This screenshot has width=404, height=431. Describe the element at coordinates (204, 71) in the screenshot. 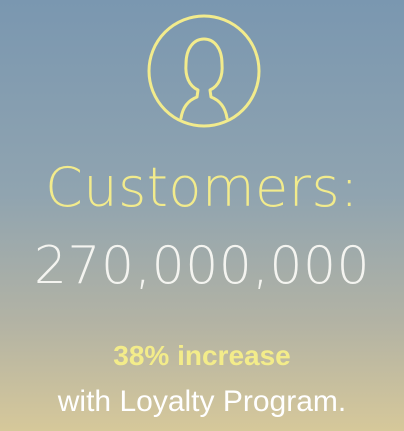

I see `user-profile-icon` at that location.